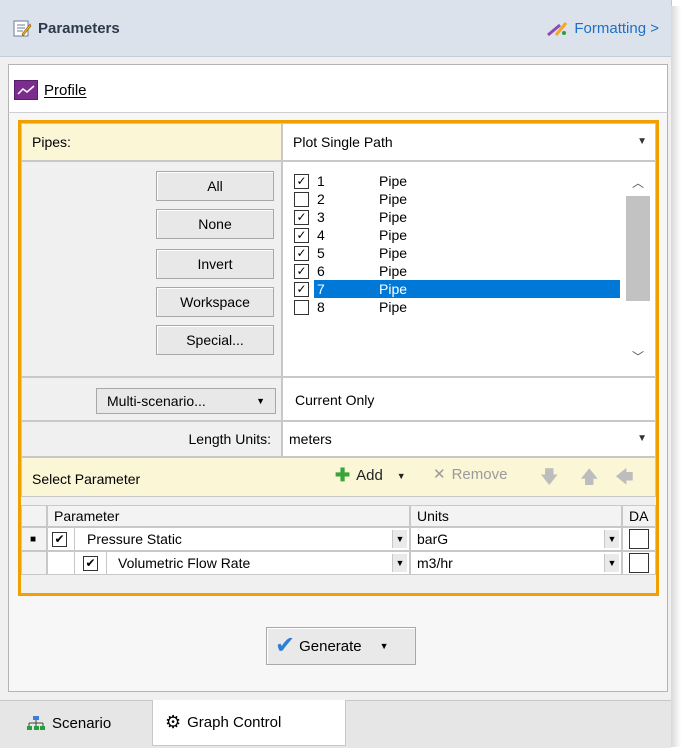 This screenshot has height=748, width=681. What do you see at coordinates (589, 480) in the screenshot?
I see `move-up-icon: 🡅` at bounding box center [589, 480].